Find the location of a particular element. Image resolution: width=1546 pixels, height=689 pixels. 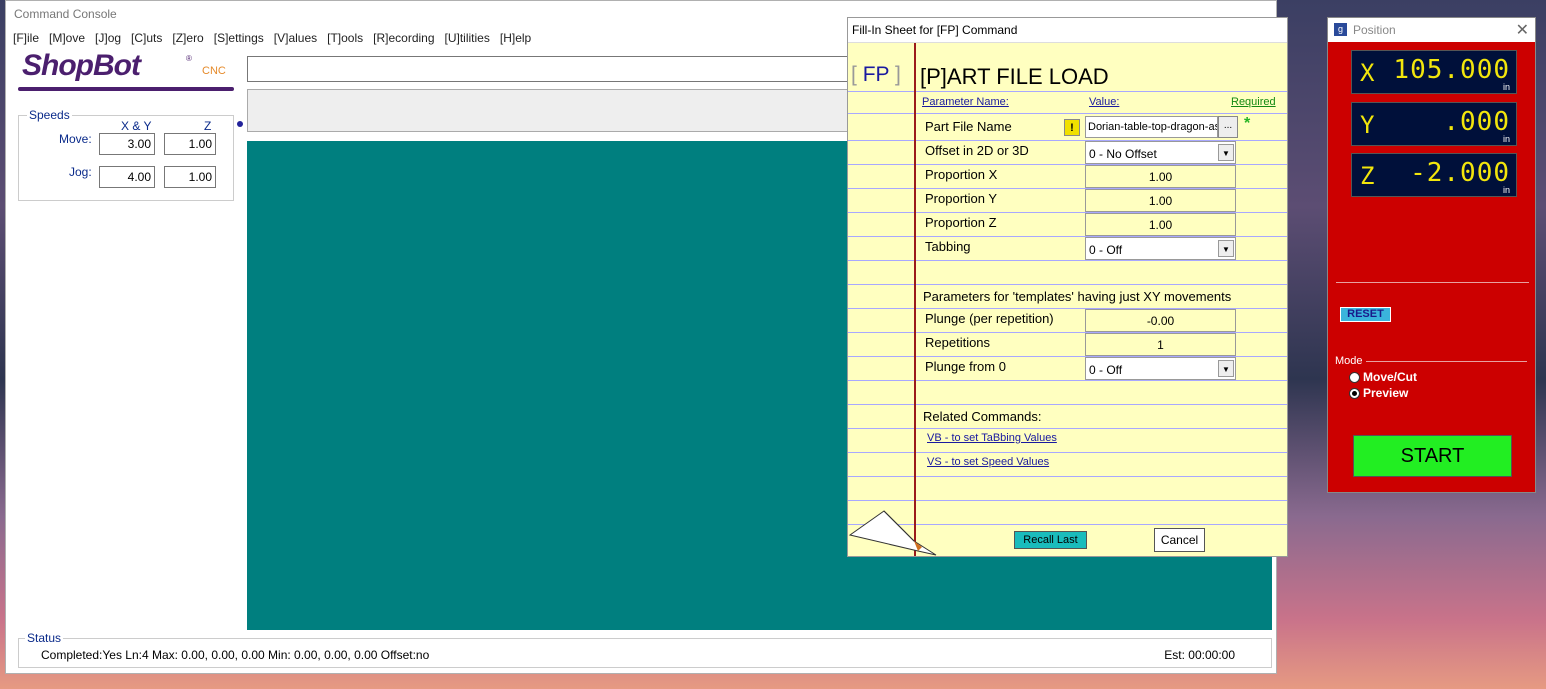

menu-cuts: [C]uts is located at coordinates (146, 38).